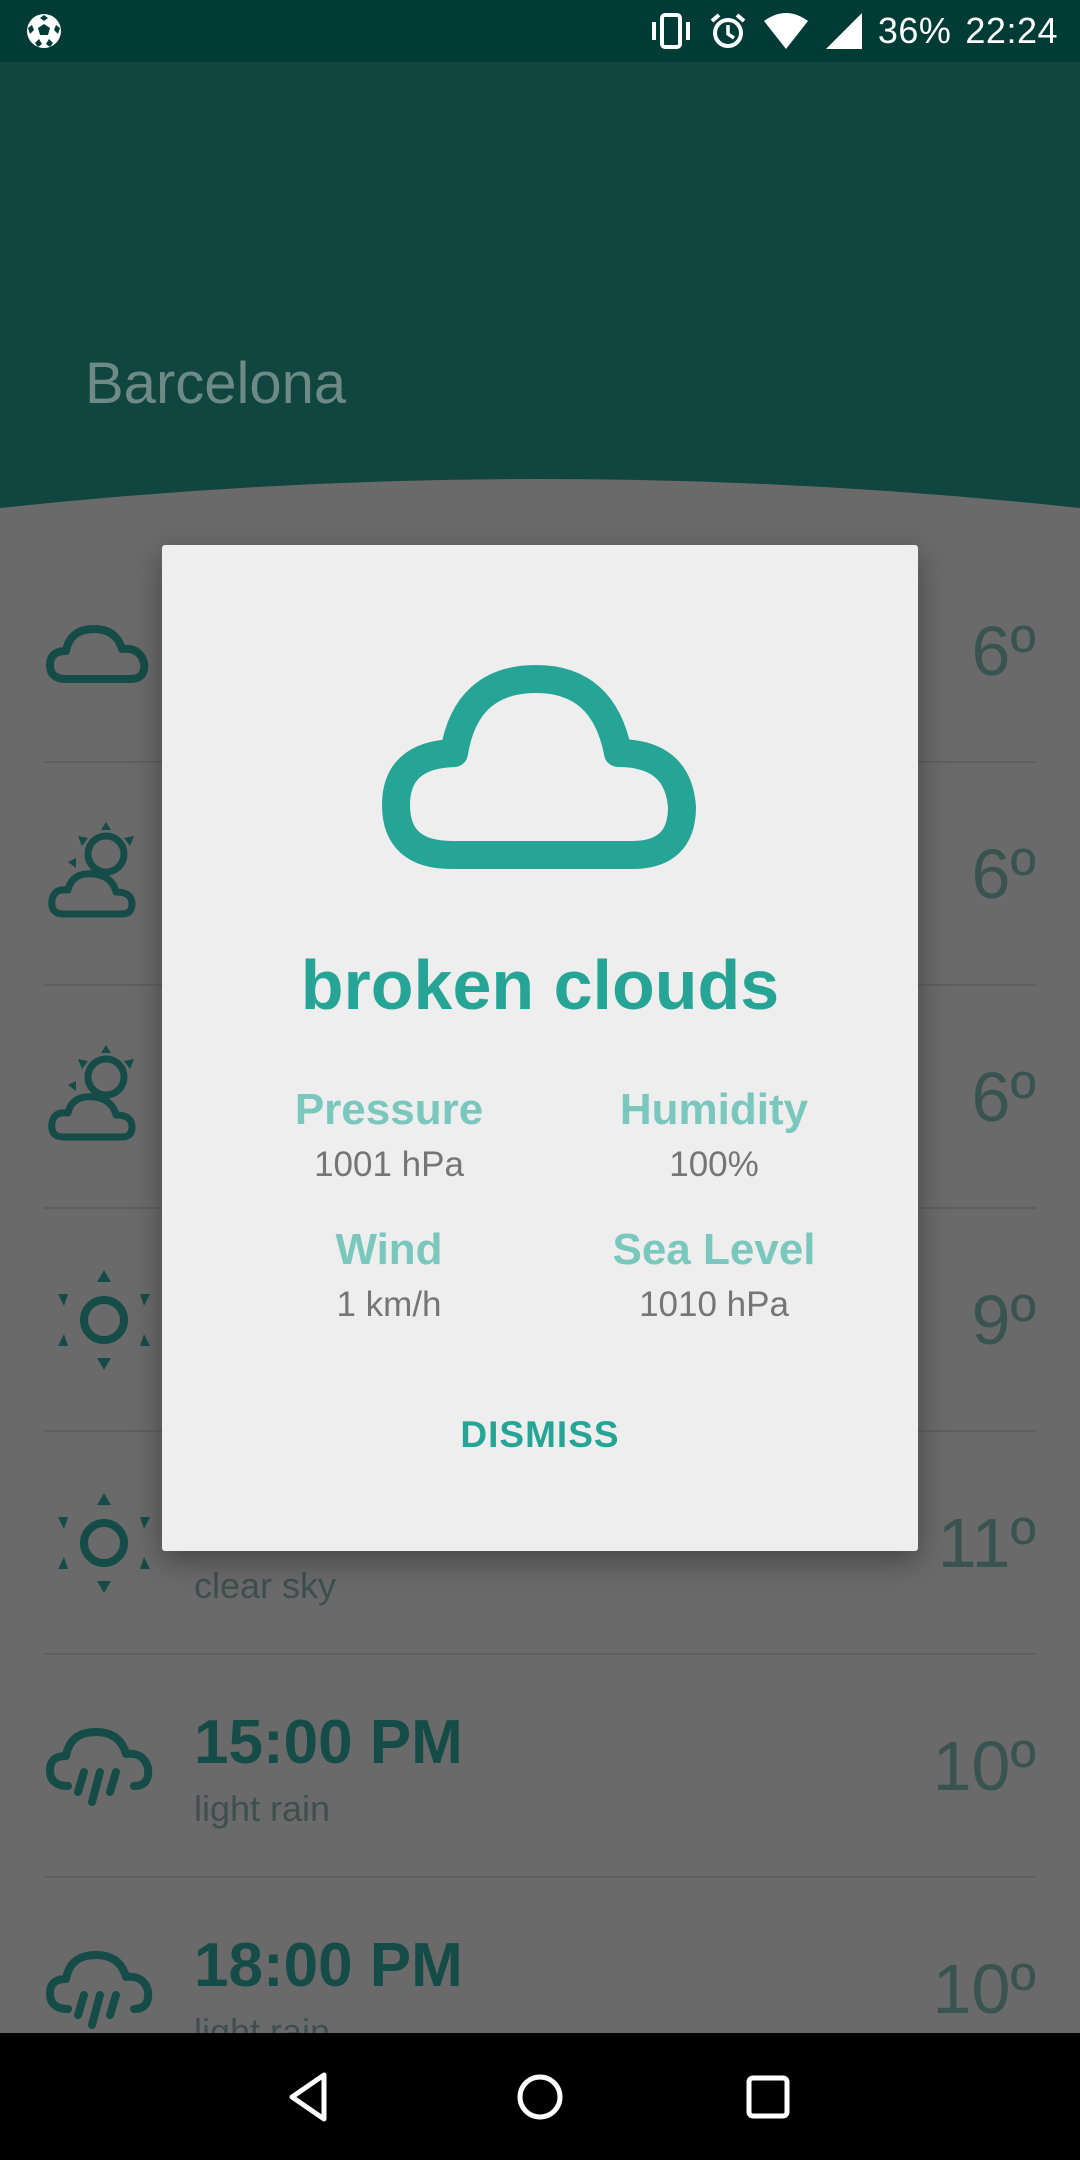 The width and height of the screenshot is (1080, 2160). I want to click on city-name: Barcelona, so click(216, 383).